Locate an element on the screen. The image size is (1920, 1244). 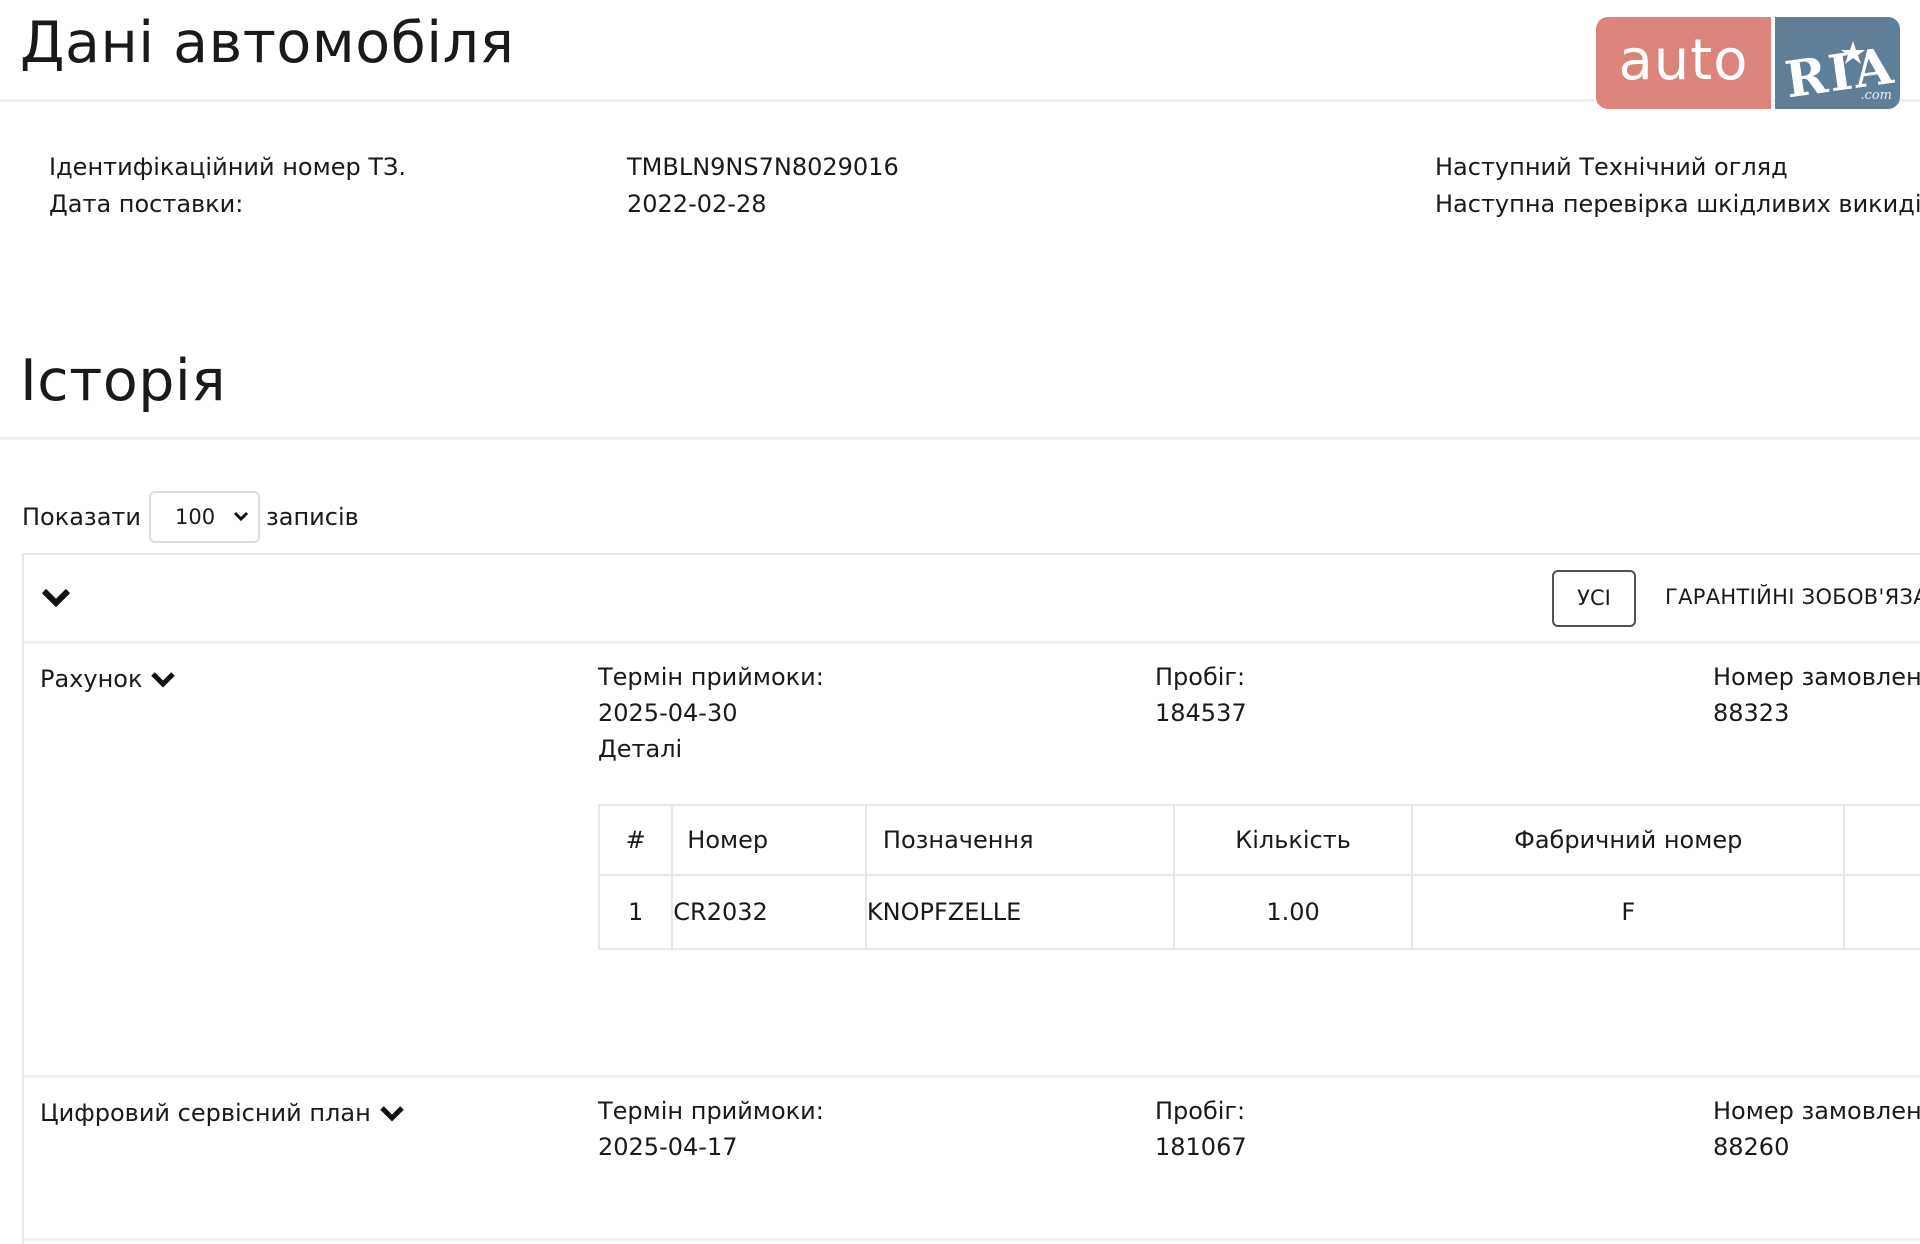
history-toolbar: УСІ ГАРАНТІЙНІ ЗОБОВ'ЯЗА is located at coordinates (972, 599).